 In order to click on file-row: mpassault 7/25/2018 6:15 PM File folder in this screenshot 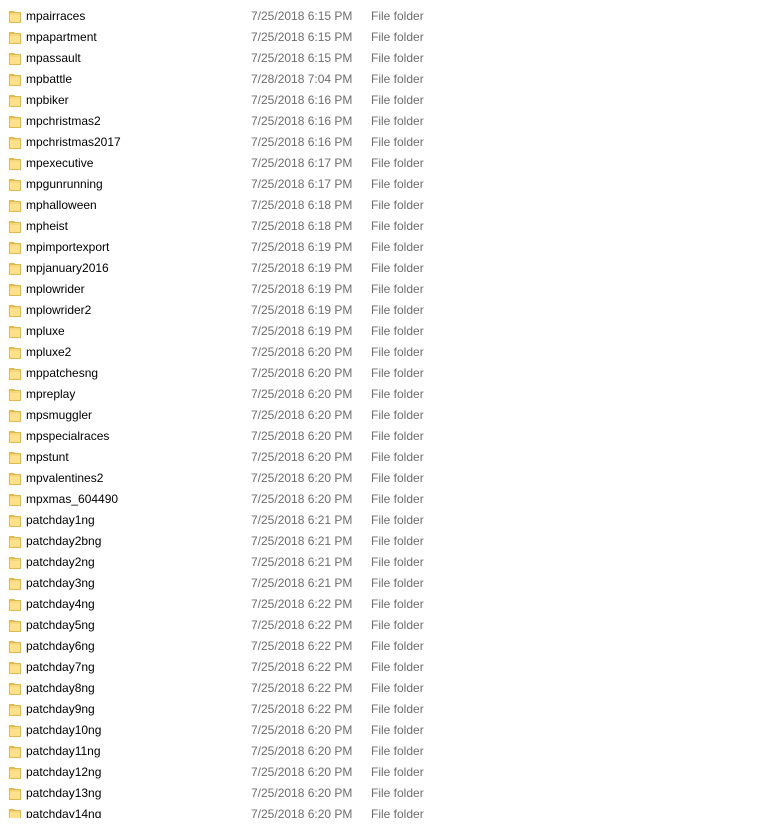, I will do `click(391, 58)`.